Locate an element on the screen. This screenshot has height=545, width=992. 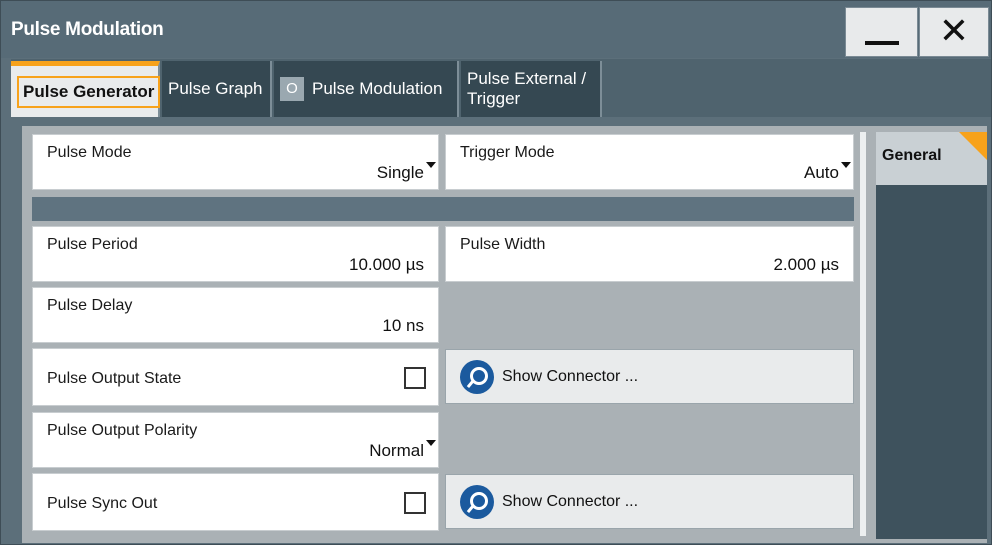
trigger-mode-dropdown: Trigger Mode Auto is located at coordinates (649, 162).